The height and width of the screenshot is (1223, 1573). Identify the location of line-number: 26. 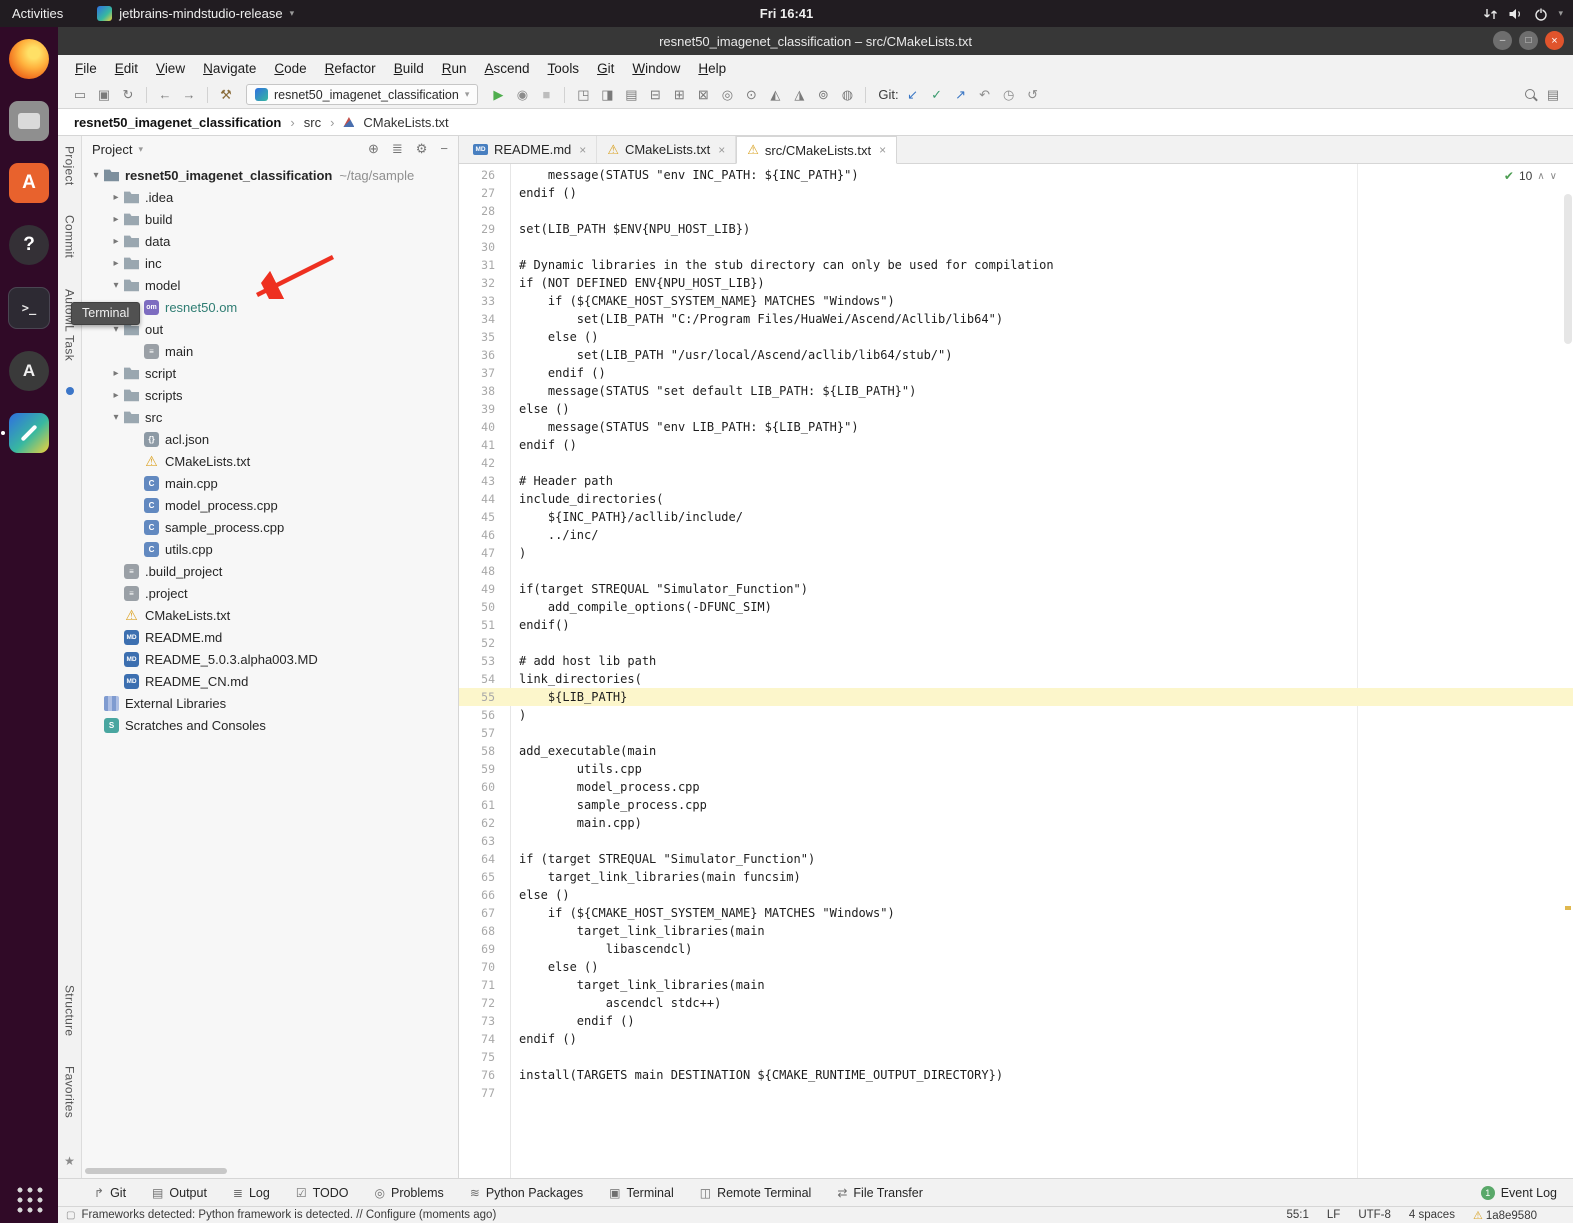
(484, 175).